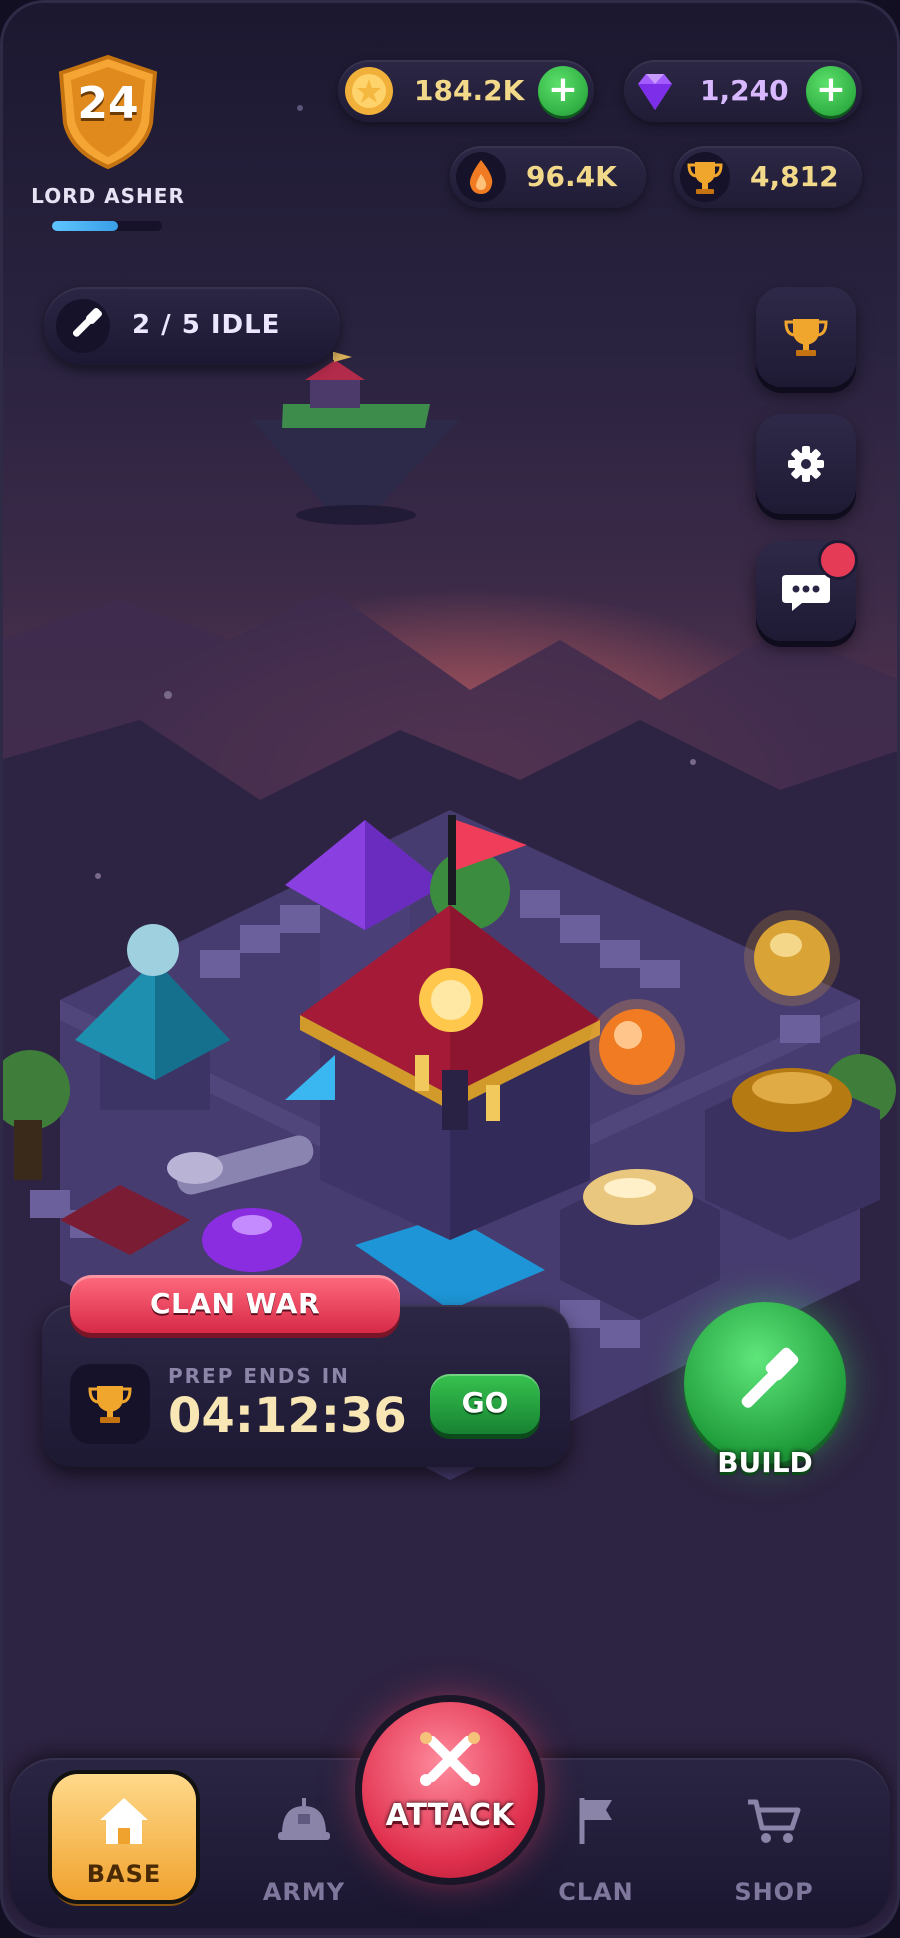 The image size is (900, 1938). Describe the element at coordinates (838, 560) in the screenshot. I see `chat-notification-badge` at that location.